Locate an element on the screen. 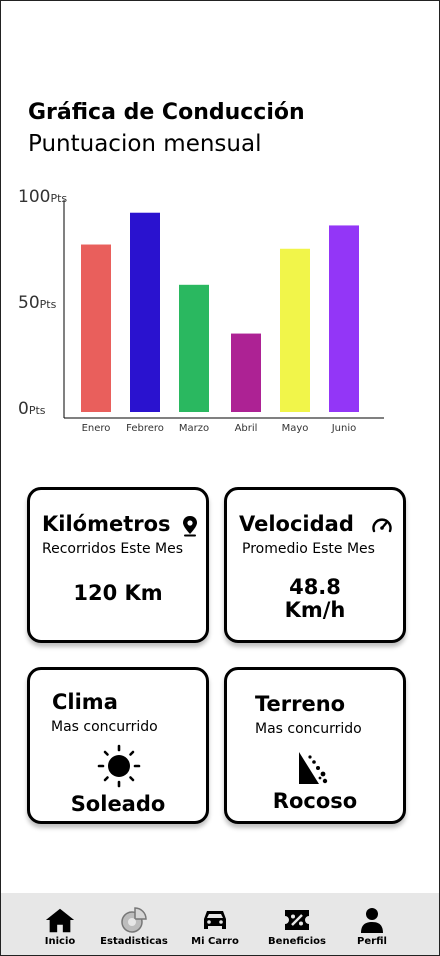  bar-marzo is located at coordinates (194, 348).